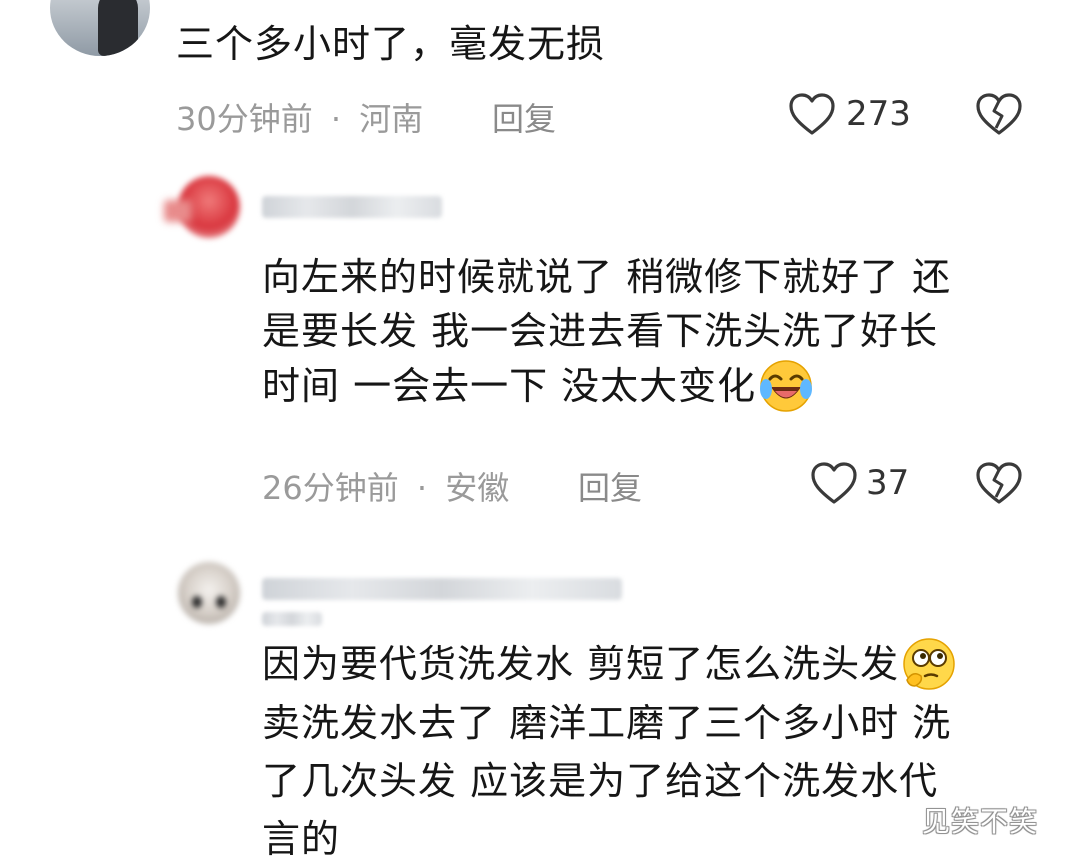 Image resolution: width=1080 pixels, height=866 pixels. What do you see at coordinates (929, 664) in the screenshot?
I see `thinking-emoji-icon` at bounding box center [929, 664].